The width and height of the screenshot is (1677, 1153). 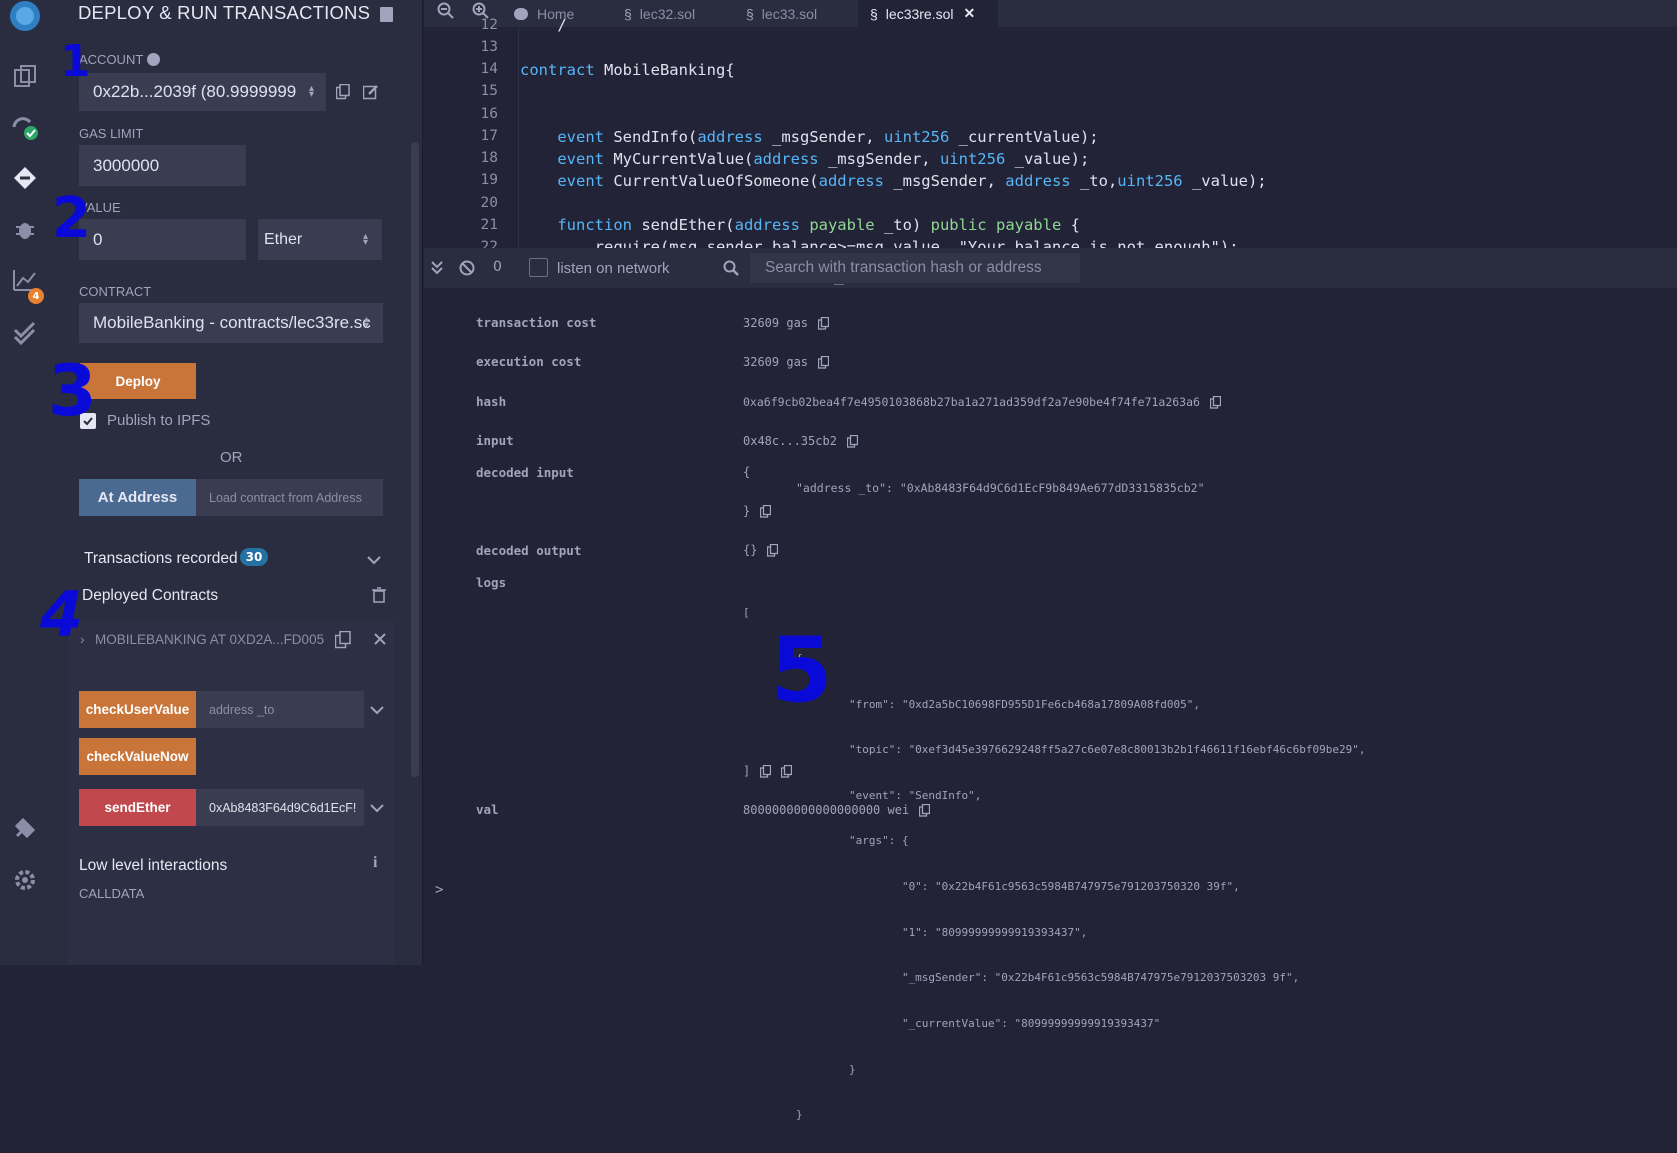 What do you see at coordinates (837, 810) in the screenshot?
I see `tx-value: 8000000000000000000 wei` at bounding box center [837, 810].